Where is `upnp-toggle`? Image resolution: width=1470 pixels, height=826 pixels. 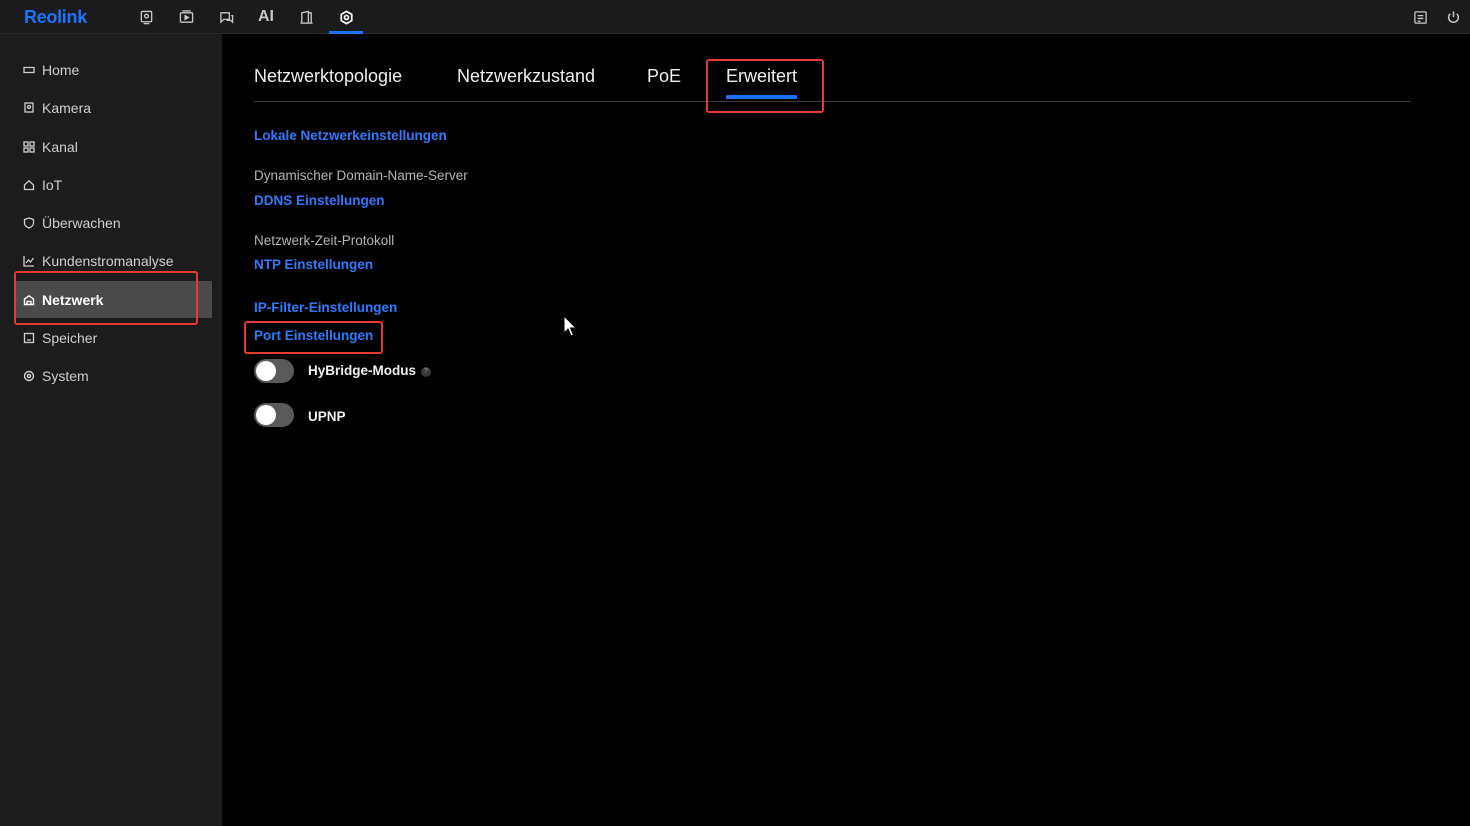 upnp-toggle is located at coordinates (274, 415).